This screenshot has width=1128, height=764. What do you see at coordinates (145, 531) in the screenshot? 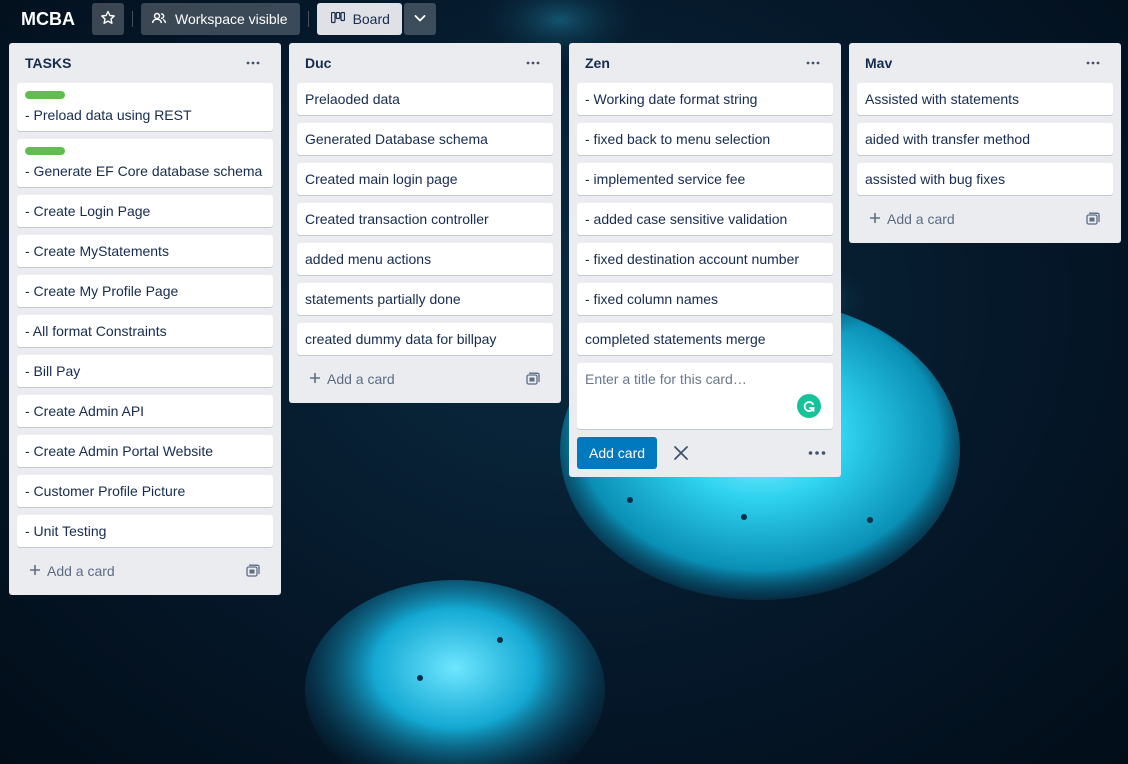
I see `card: - Unit Testing` at bounding box center [145, 531].